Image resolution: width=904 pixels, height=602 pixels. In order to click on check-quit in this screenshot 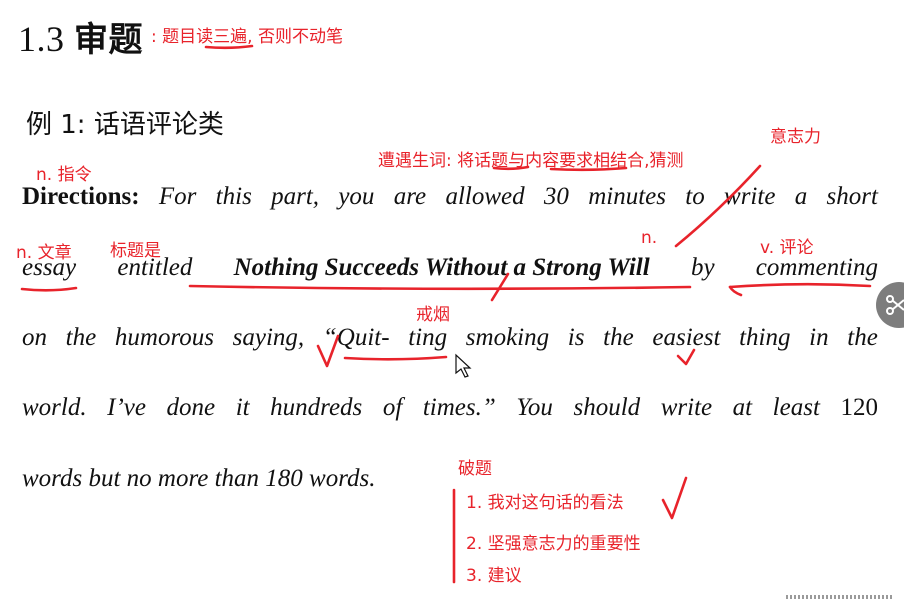, I will do `click(328, 351)`.